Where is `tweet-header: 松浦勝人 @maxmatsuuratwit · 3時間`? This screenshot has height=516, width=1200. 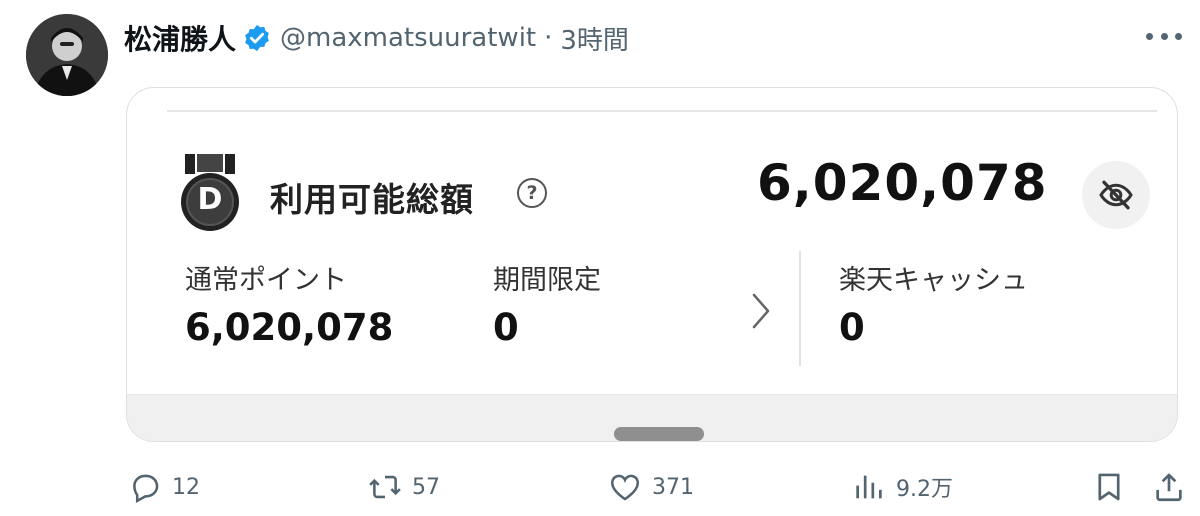 tweet-header: 松浦勝人 @maxmatsuuratwit · 3時間 is located at coordinates (376, 38).